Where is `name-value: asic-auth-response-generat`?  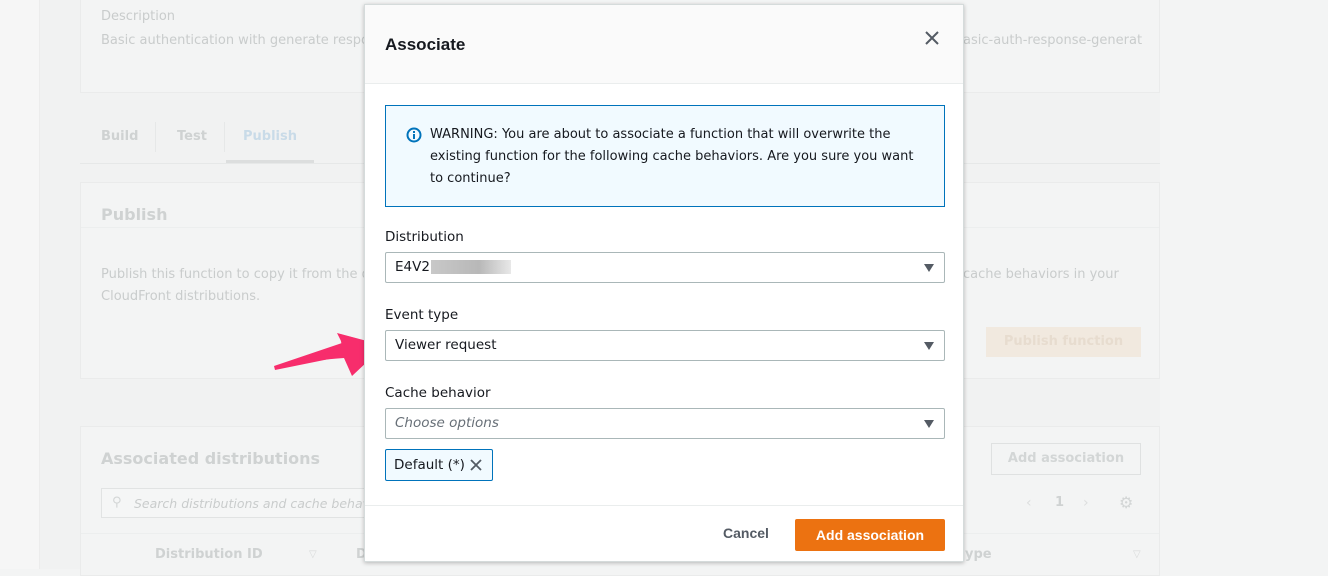
name-value: asic-auth-response-generat is located at coordinates (1053, 40).